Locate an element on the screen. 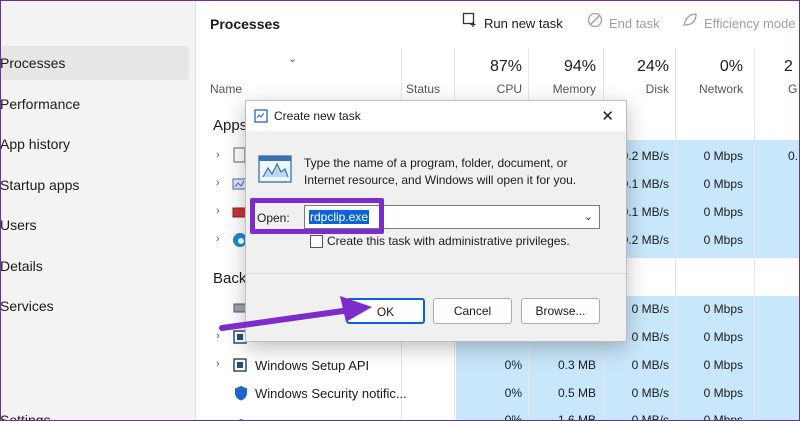 This screenshot has width=800, height=421. sidebar-item-performance: Performance is located at coordinates (94, 104).